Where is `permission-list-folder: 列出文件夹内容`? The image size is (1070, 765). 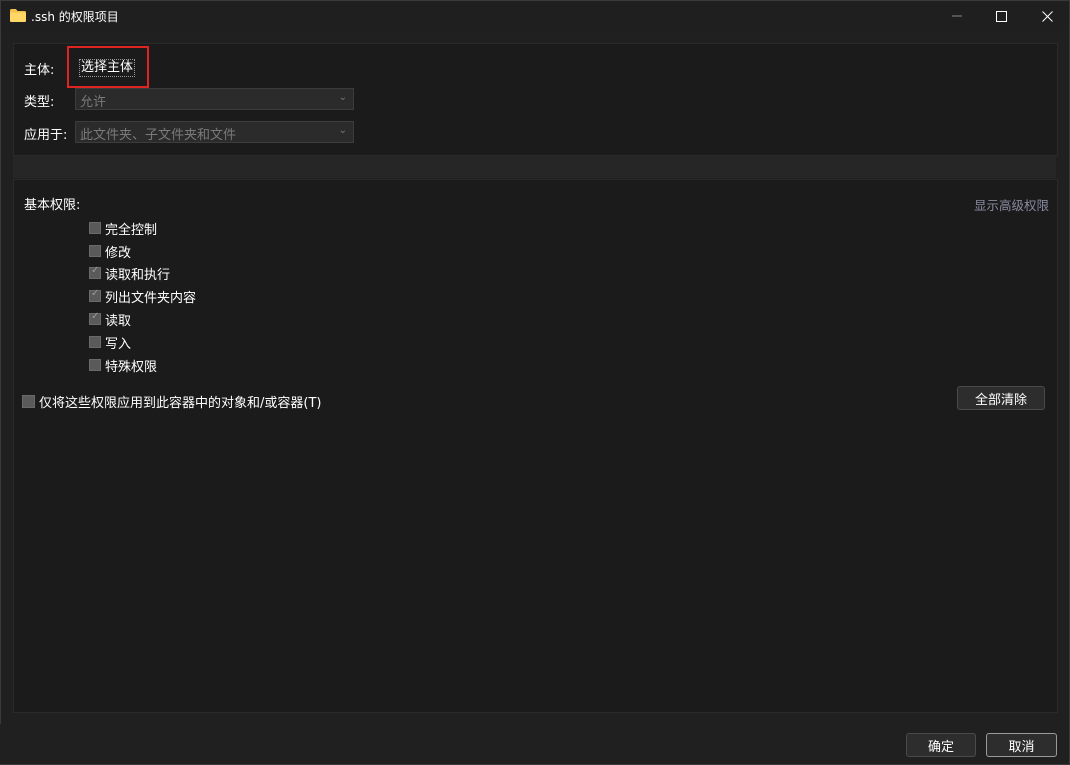
permission-list-folder: 列出文件夹内容 is located at coordinates (143, 296).